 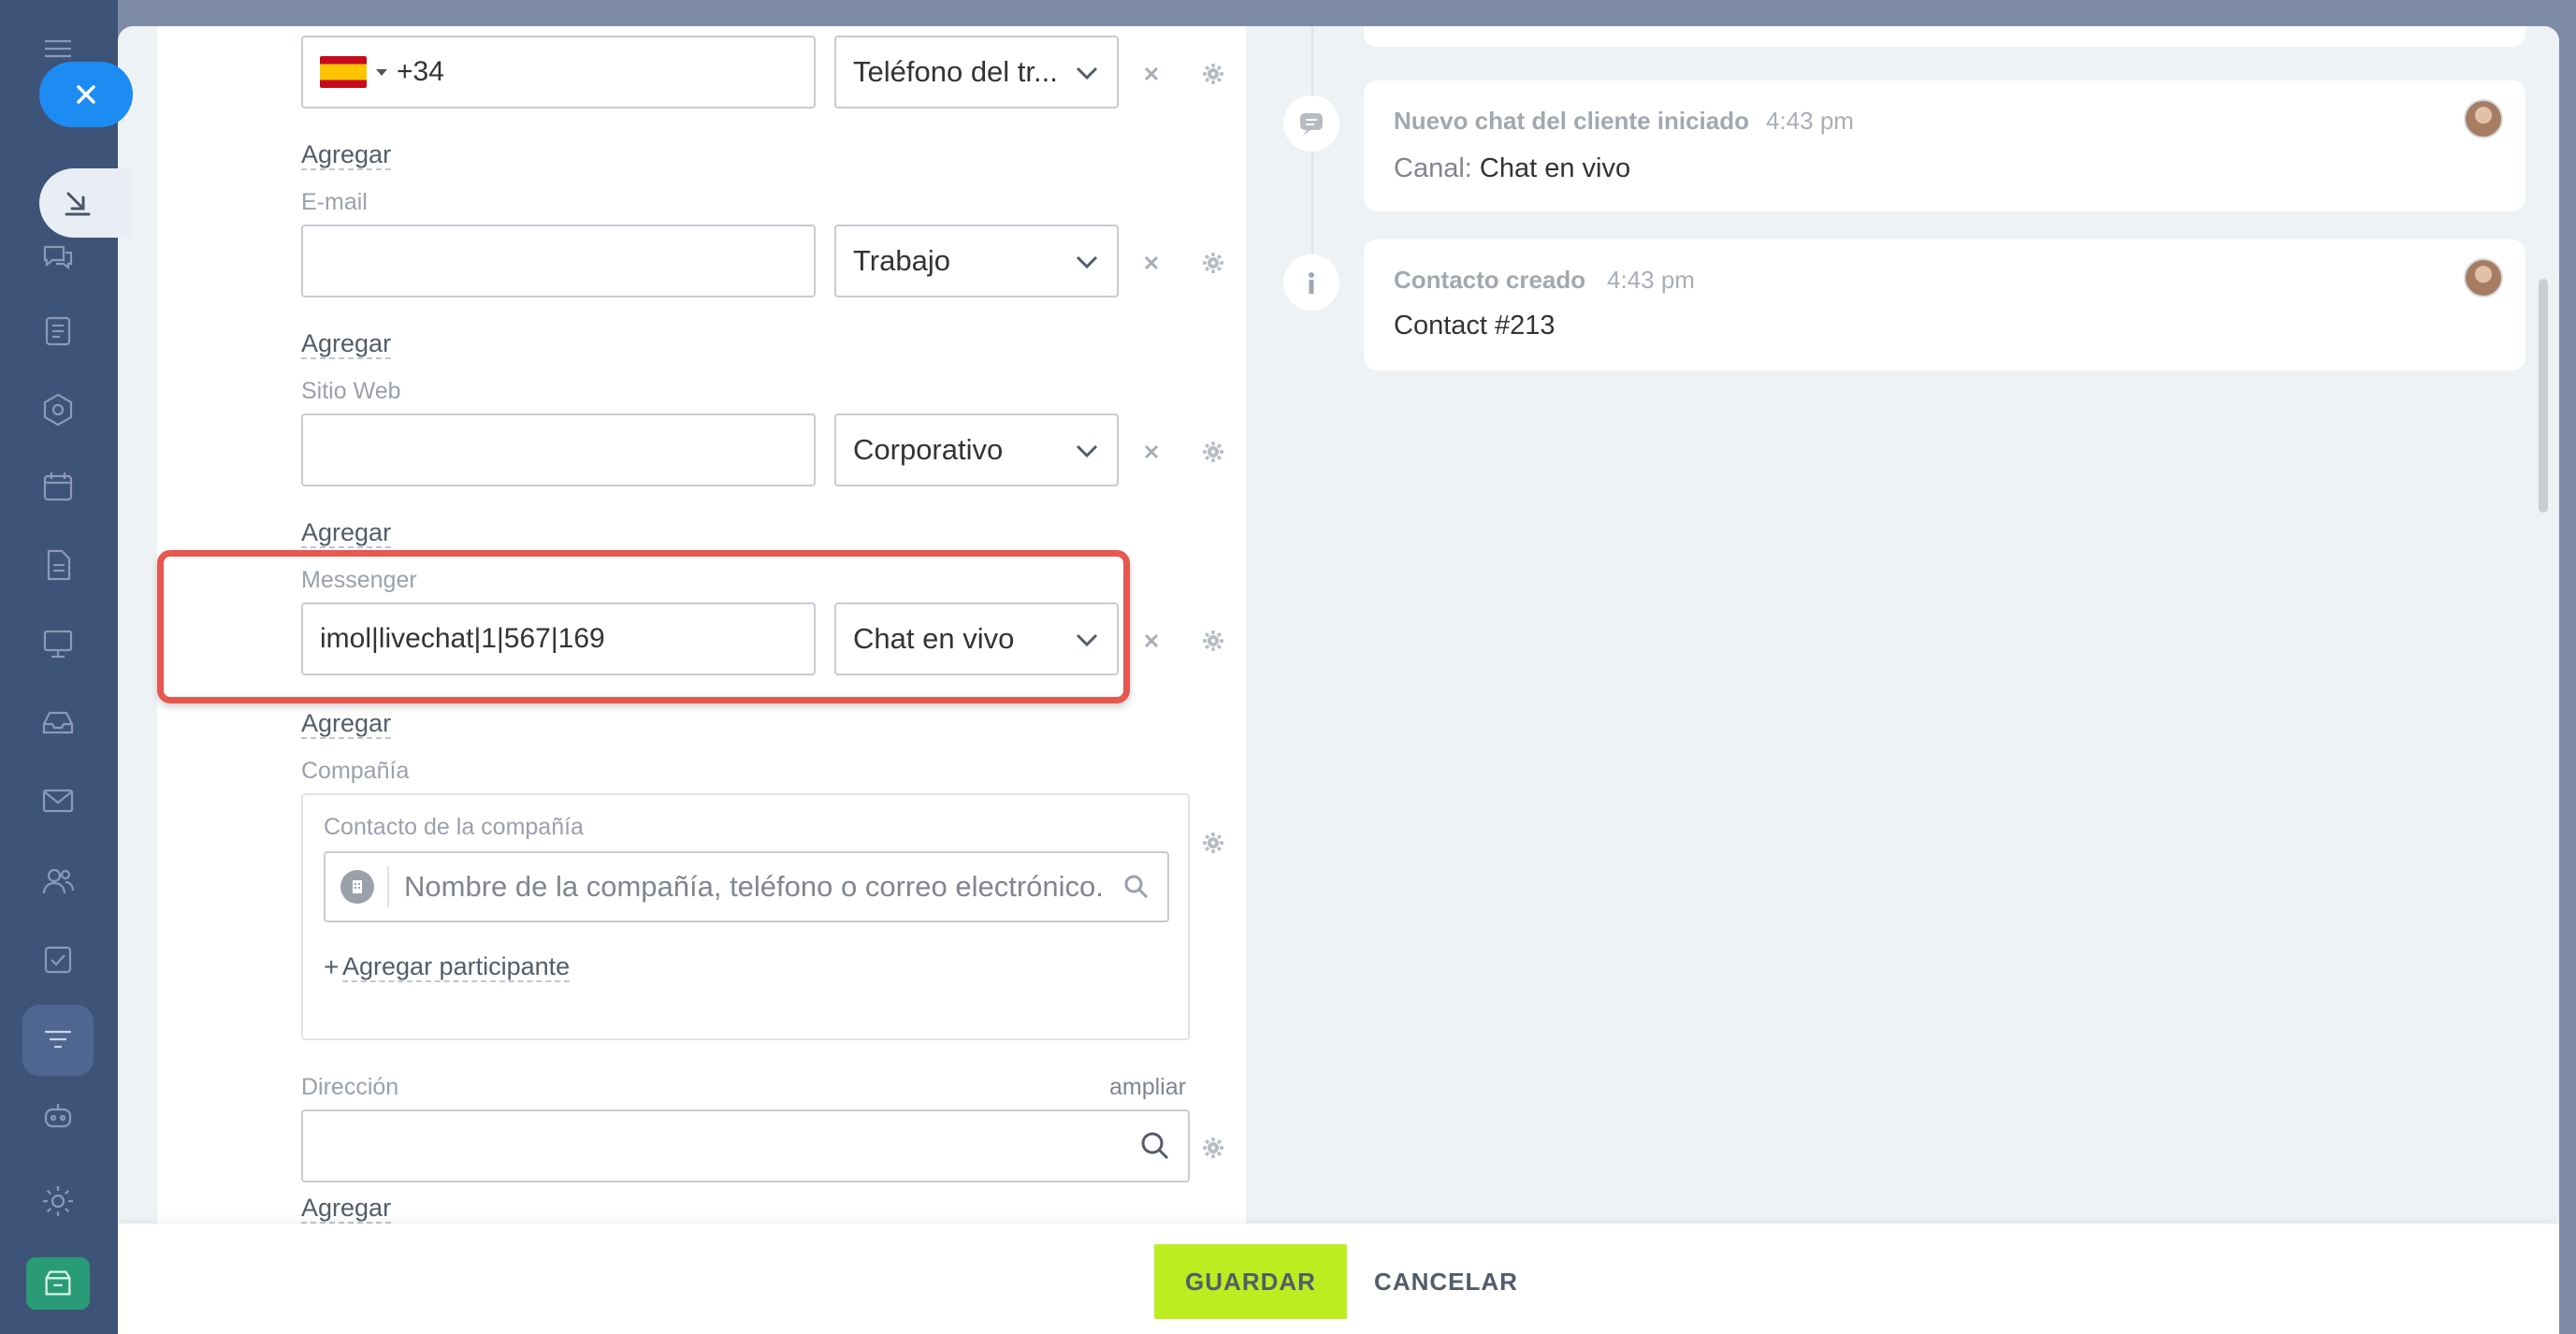 I want to click on website-settings-button, so click(x=1213, y=452).